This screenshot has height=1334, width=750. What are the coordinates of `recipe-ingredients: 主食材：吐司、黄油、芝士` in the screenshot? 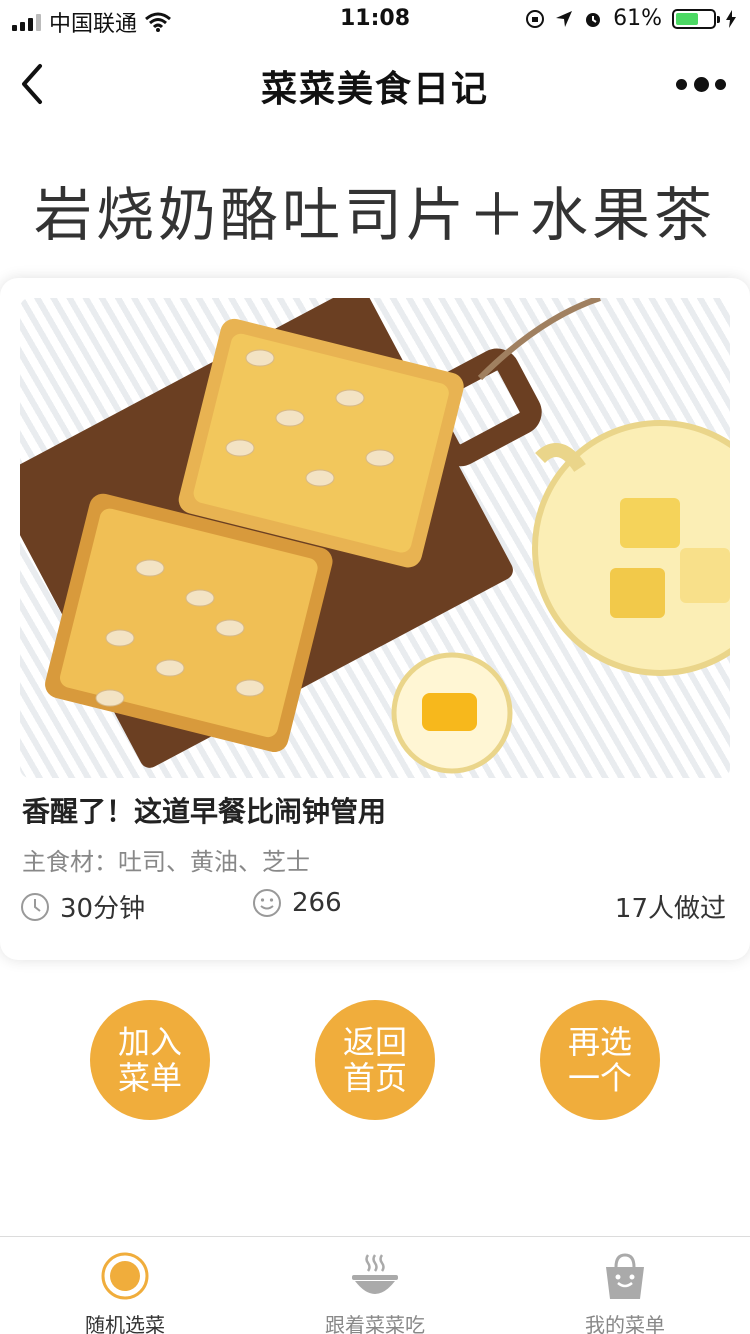 It's located at (166, 862).